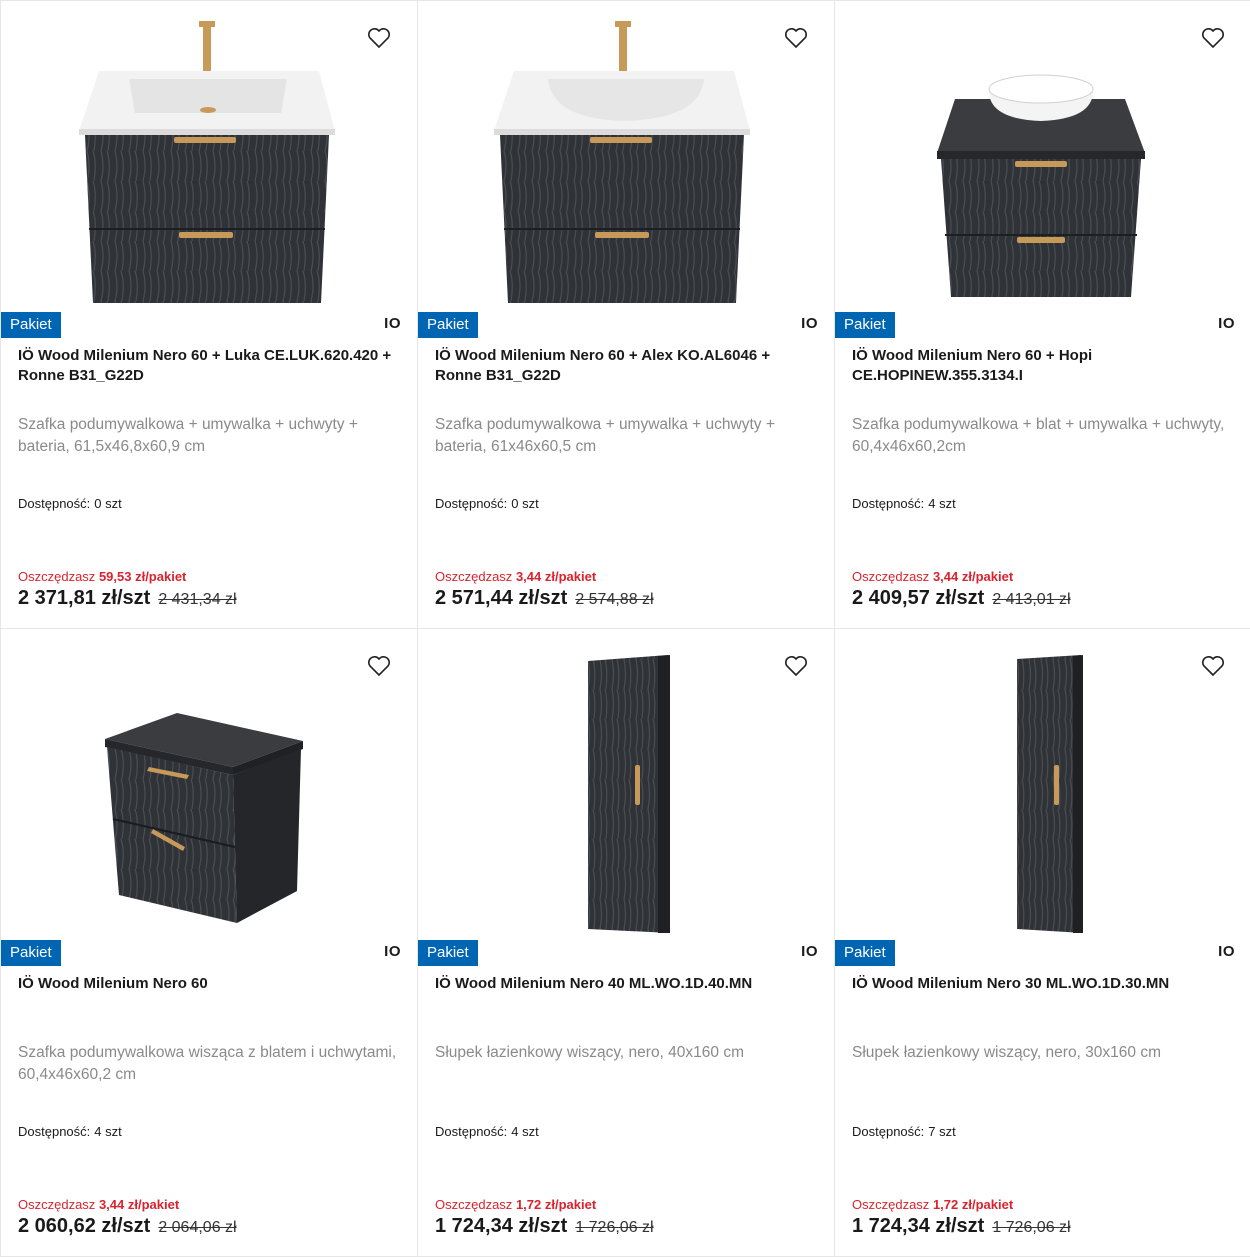 The image size is (1250, 1257). Describe the element at coordinates (942, 1131) in the screenshot. I see `availability-value: 7 szt` at that location.